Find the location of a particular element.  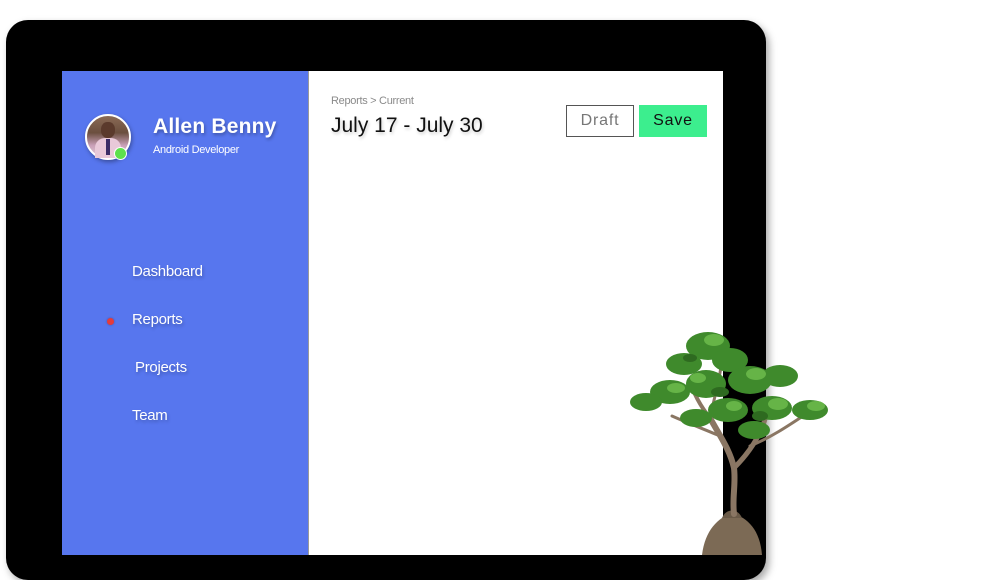

active-indicator-dot is located at coordinates (110, 321).